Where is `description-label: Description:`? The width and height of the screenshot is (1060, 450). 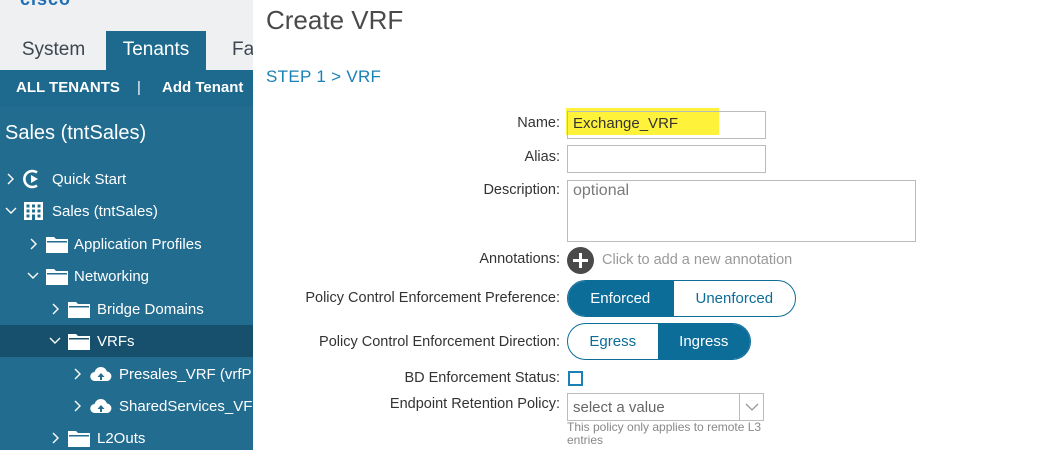 description-label: Description: is located at coordinates (521, 190).